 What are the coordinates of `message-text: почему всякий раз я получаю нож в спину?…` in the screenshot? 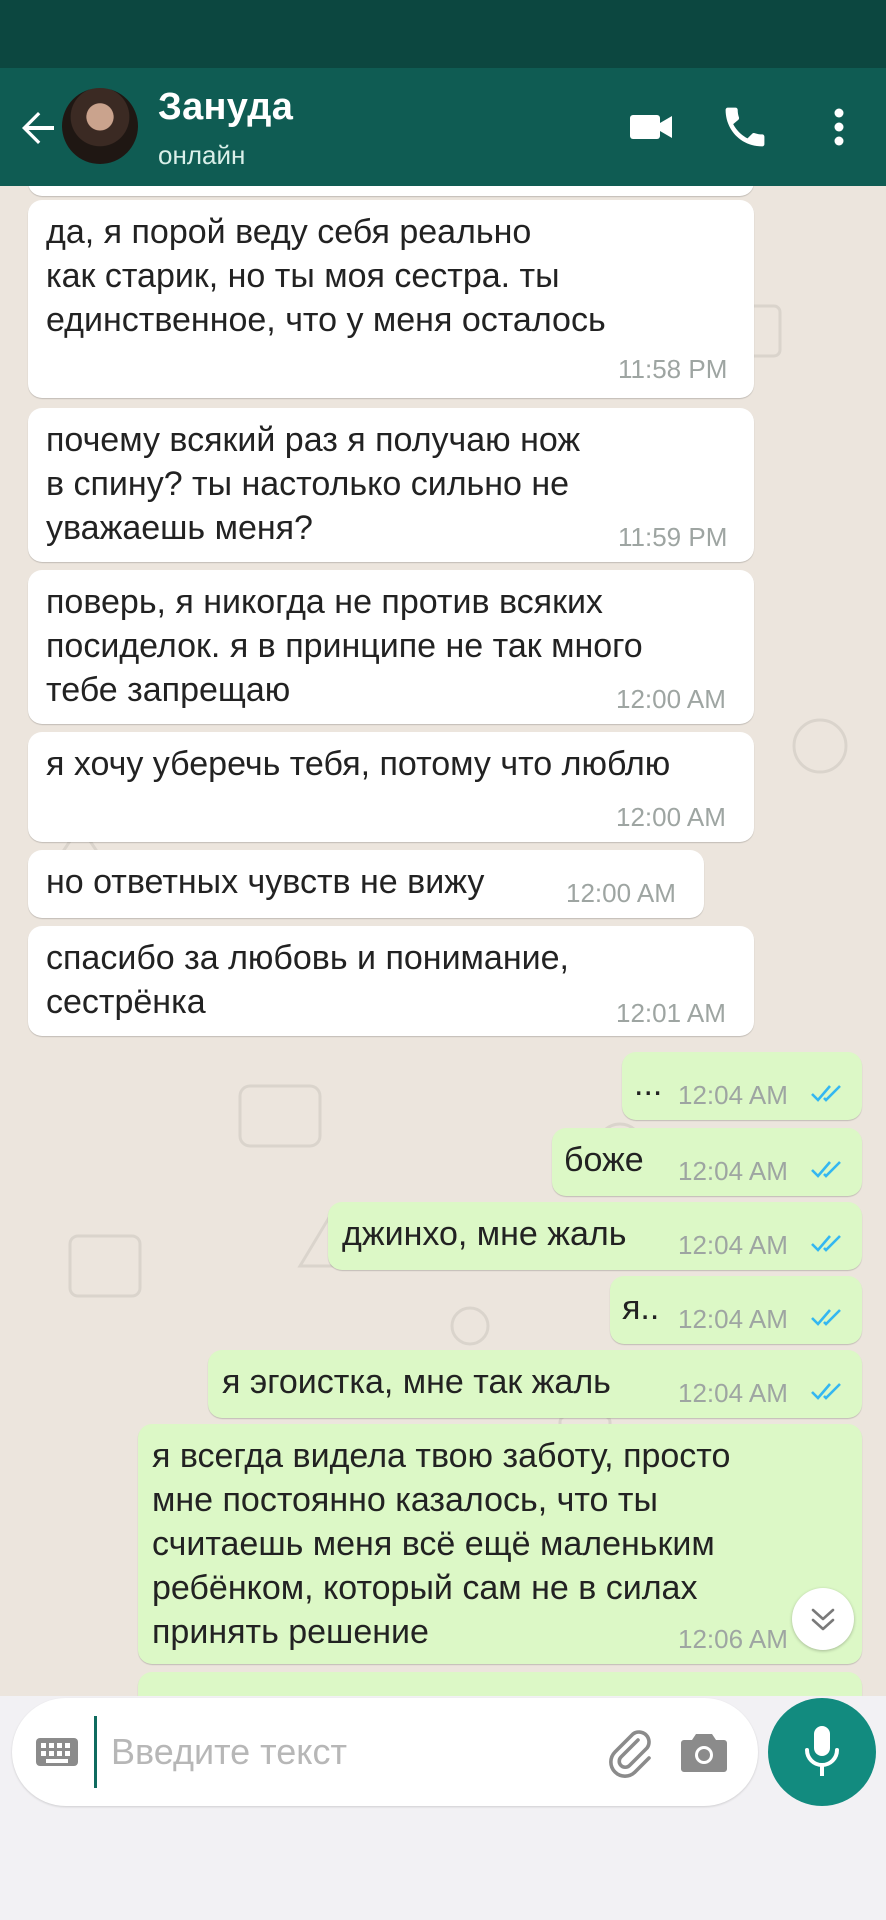 It's located at (313, 484).